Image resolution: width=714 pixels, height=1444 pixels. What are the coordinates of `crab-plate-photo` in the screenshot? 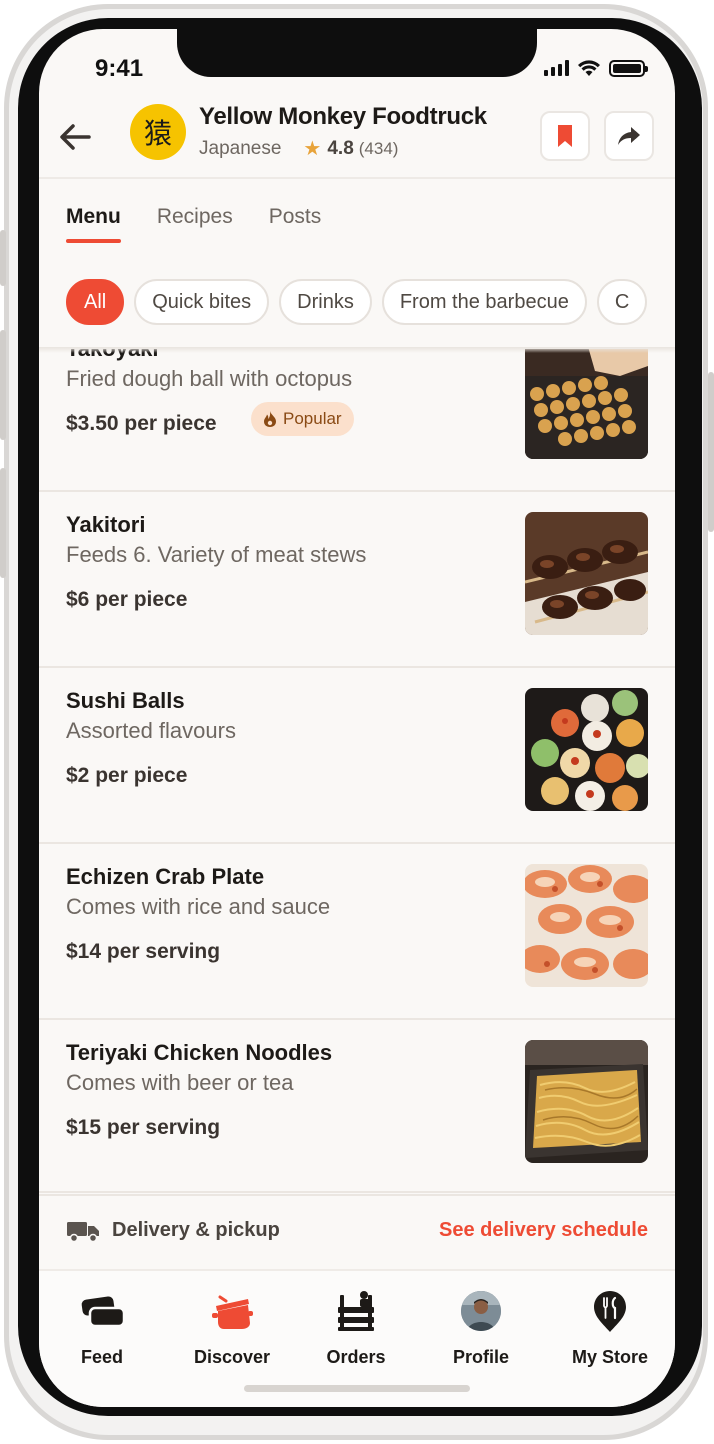 It's located at (586, 925).